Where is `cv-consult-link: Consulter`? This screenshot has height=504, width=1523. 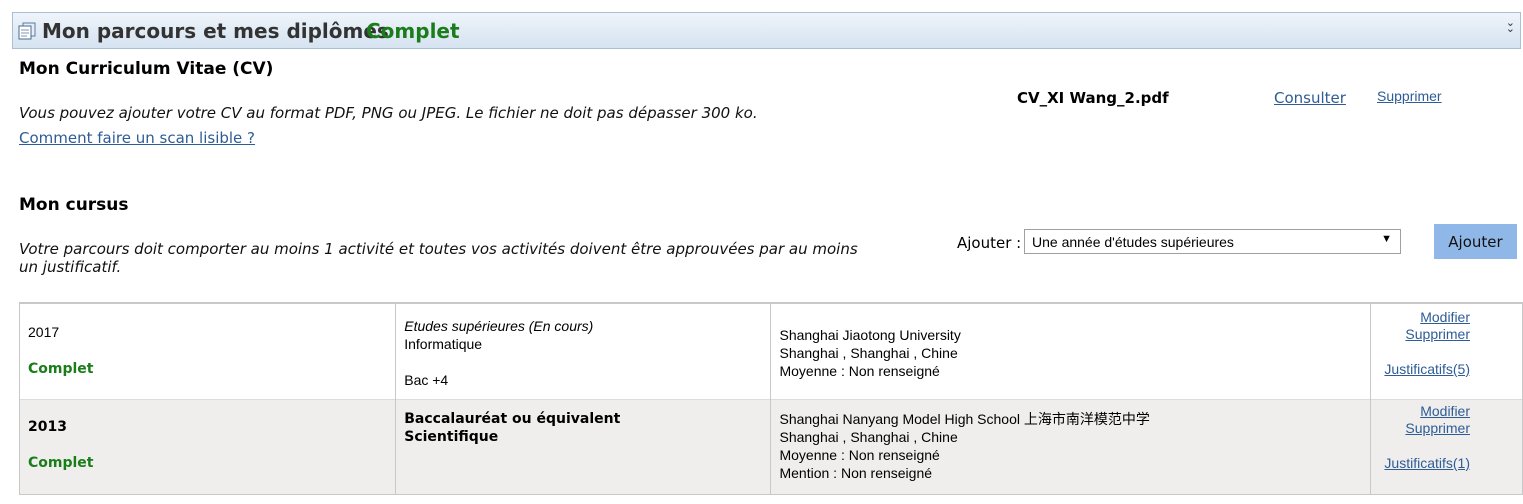
cv-consult-link: Consulter is located at coordinates (1310, 98).